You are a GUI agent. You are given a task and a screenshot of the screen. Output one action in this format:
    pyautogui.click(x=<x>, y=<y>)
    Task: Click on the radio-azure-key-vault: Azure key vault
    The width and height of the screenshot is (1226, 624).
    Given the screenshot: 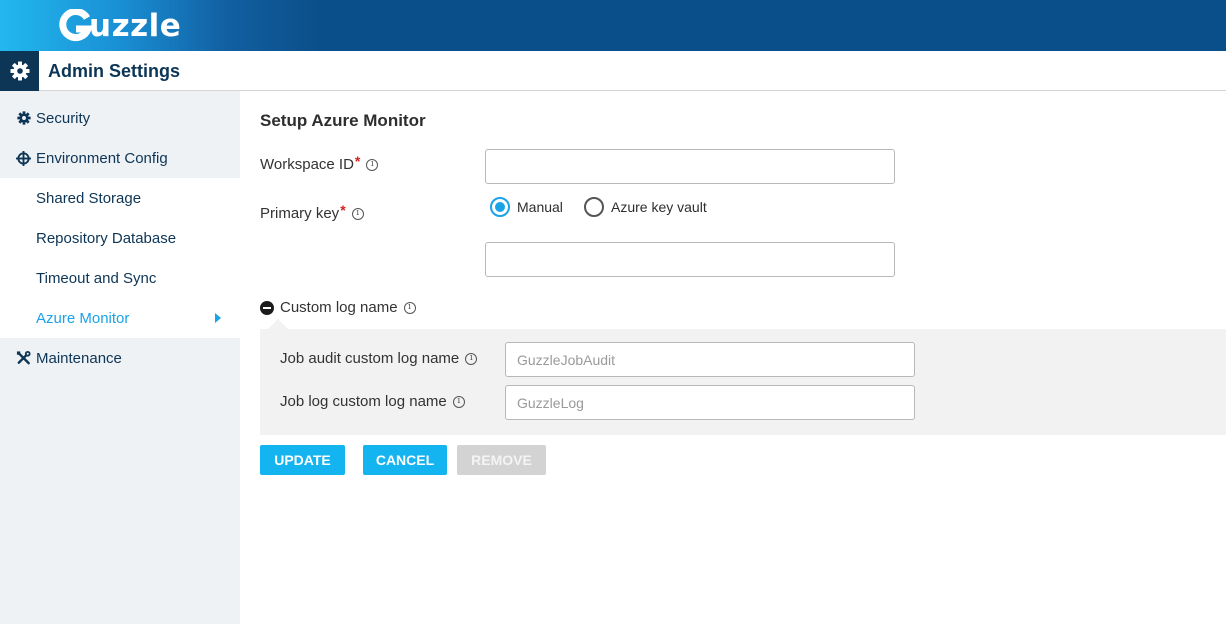 What is the action you would take?
    pyautogui.click(x=645, y=207)
    